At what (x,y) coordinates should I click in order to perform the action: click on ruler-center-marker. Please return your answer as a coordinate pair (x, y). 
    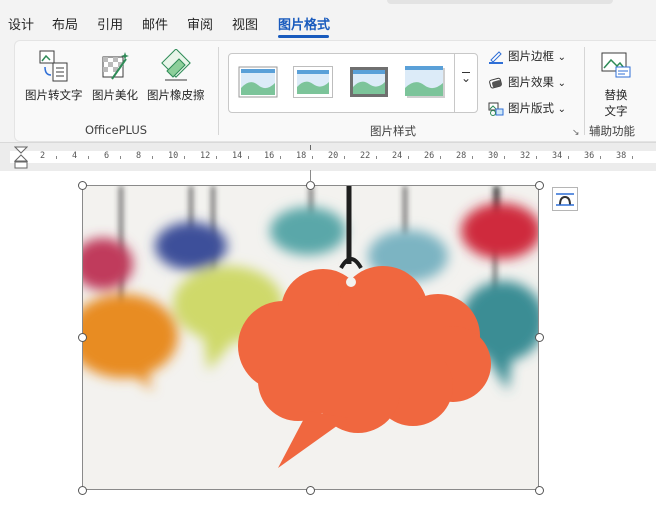
    Looking at the image, I should click on (310, 147).